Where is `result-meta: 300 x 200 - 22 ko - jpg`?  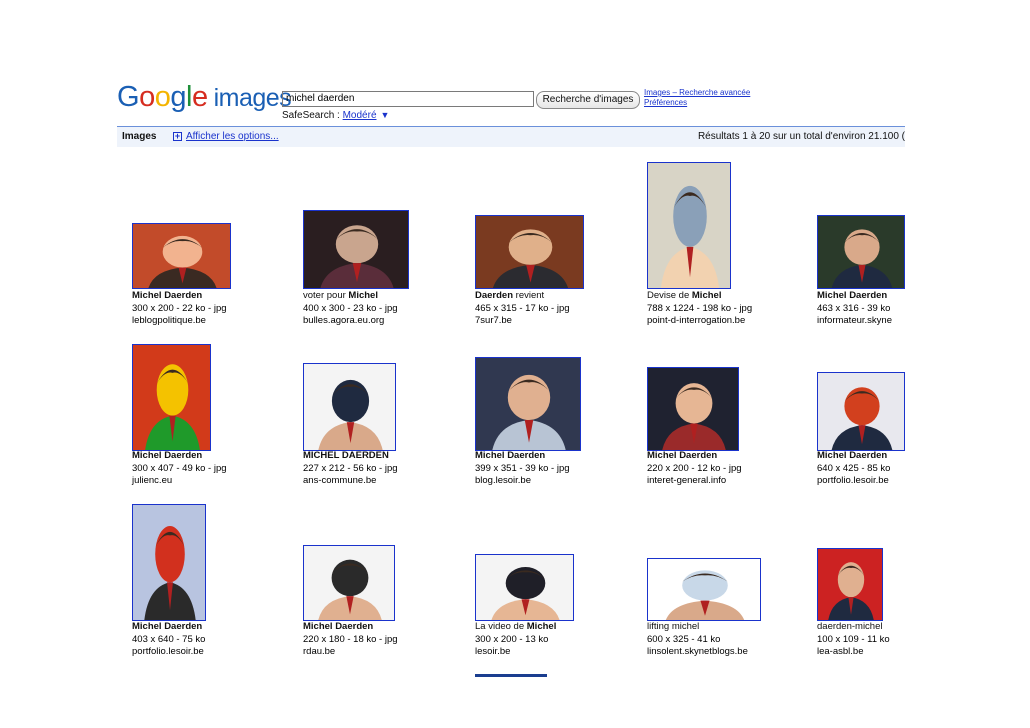 result-meta: 300 x 200 - 22 ko - jpg is located at coordinates (179, 308).